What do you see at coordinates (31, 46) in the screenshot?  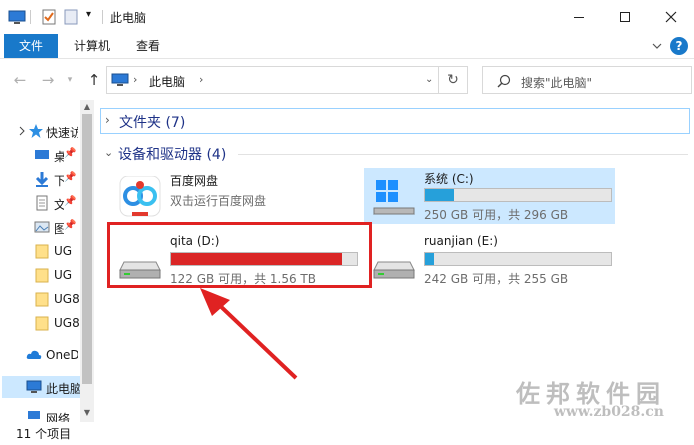 I see `tab-file: 文件` at bounding box center [31, 46].